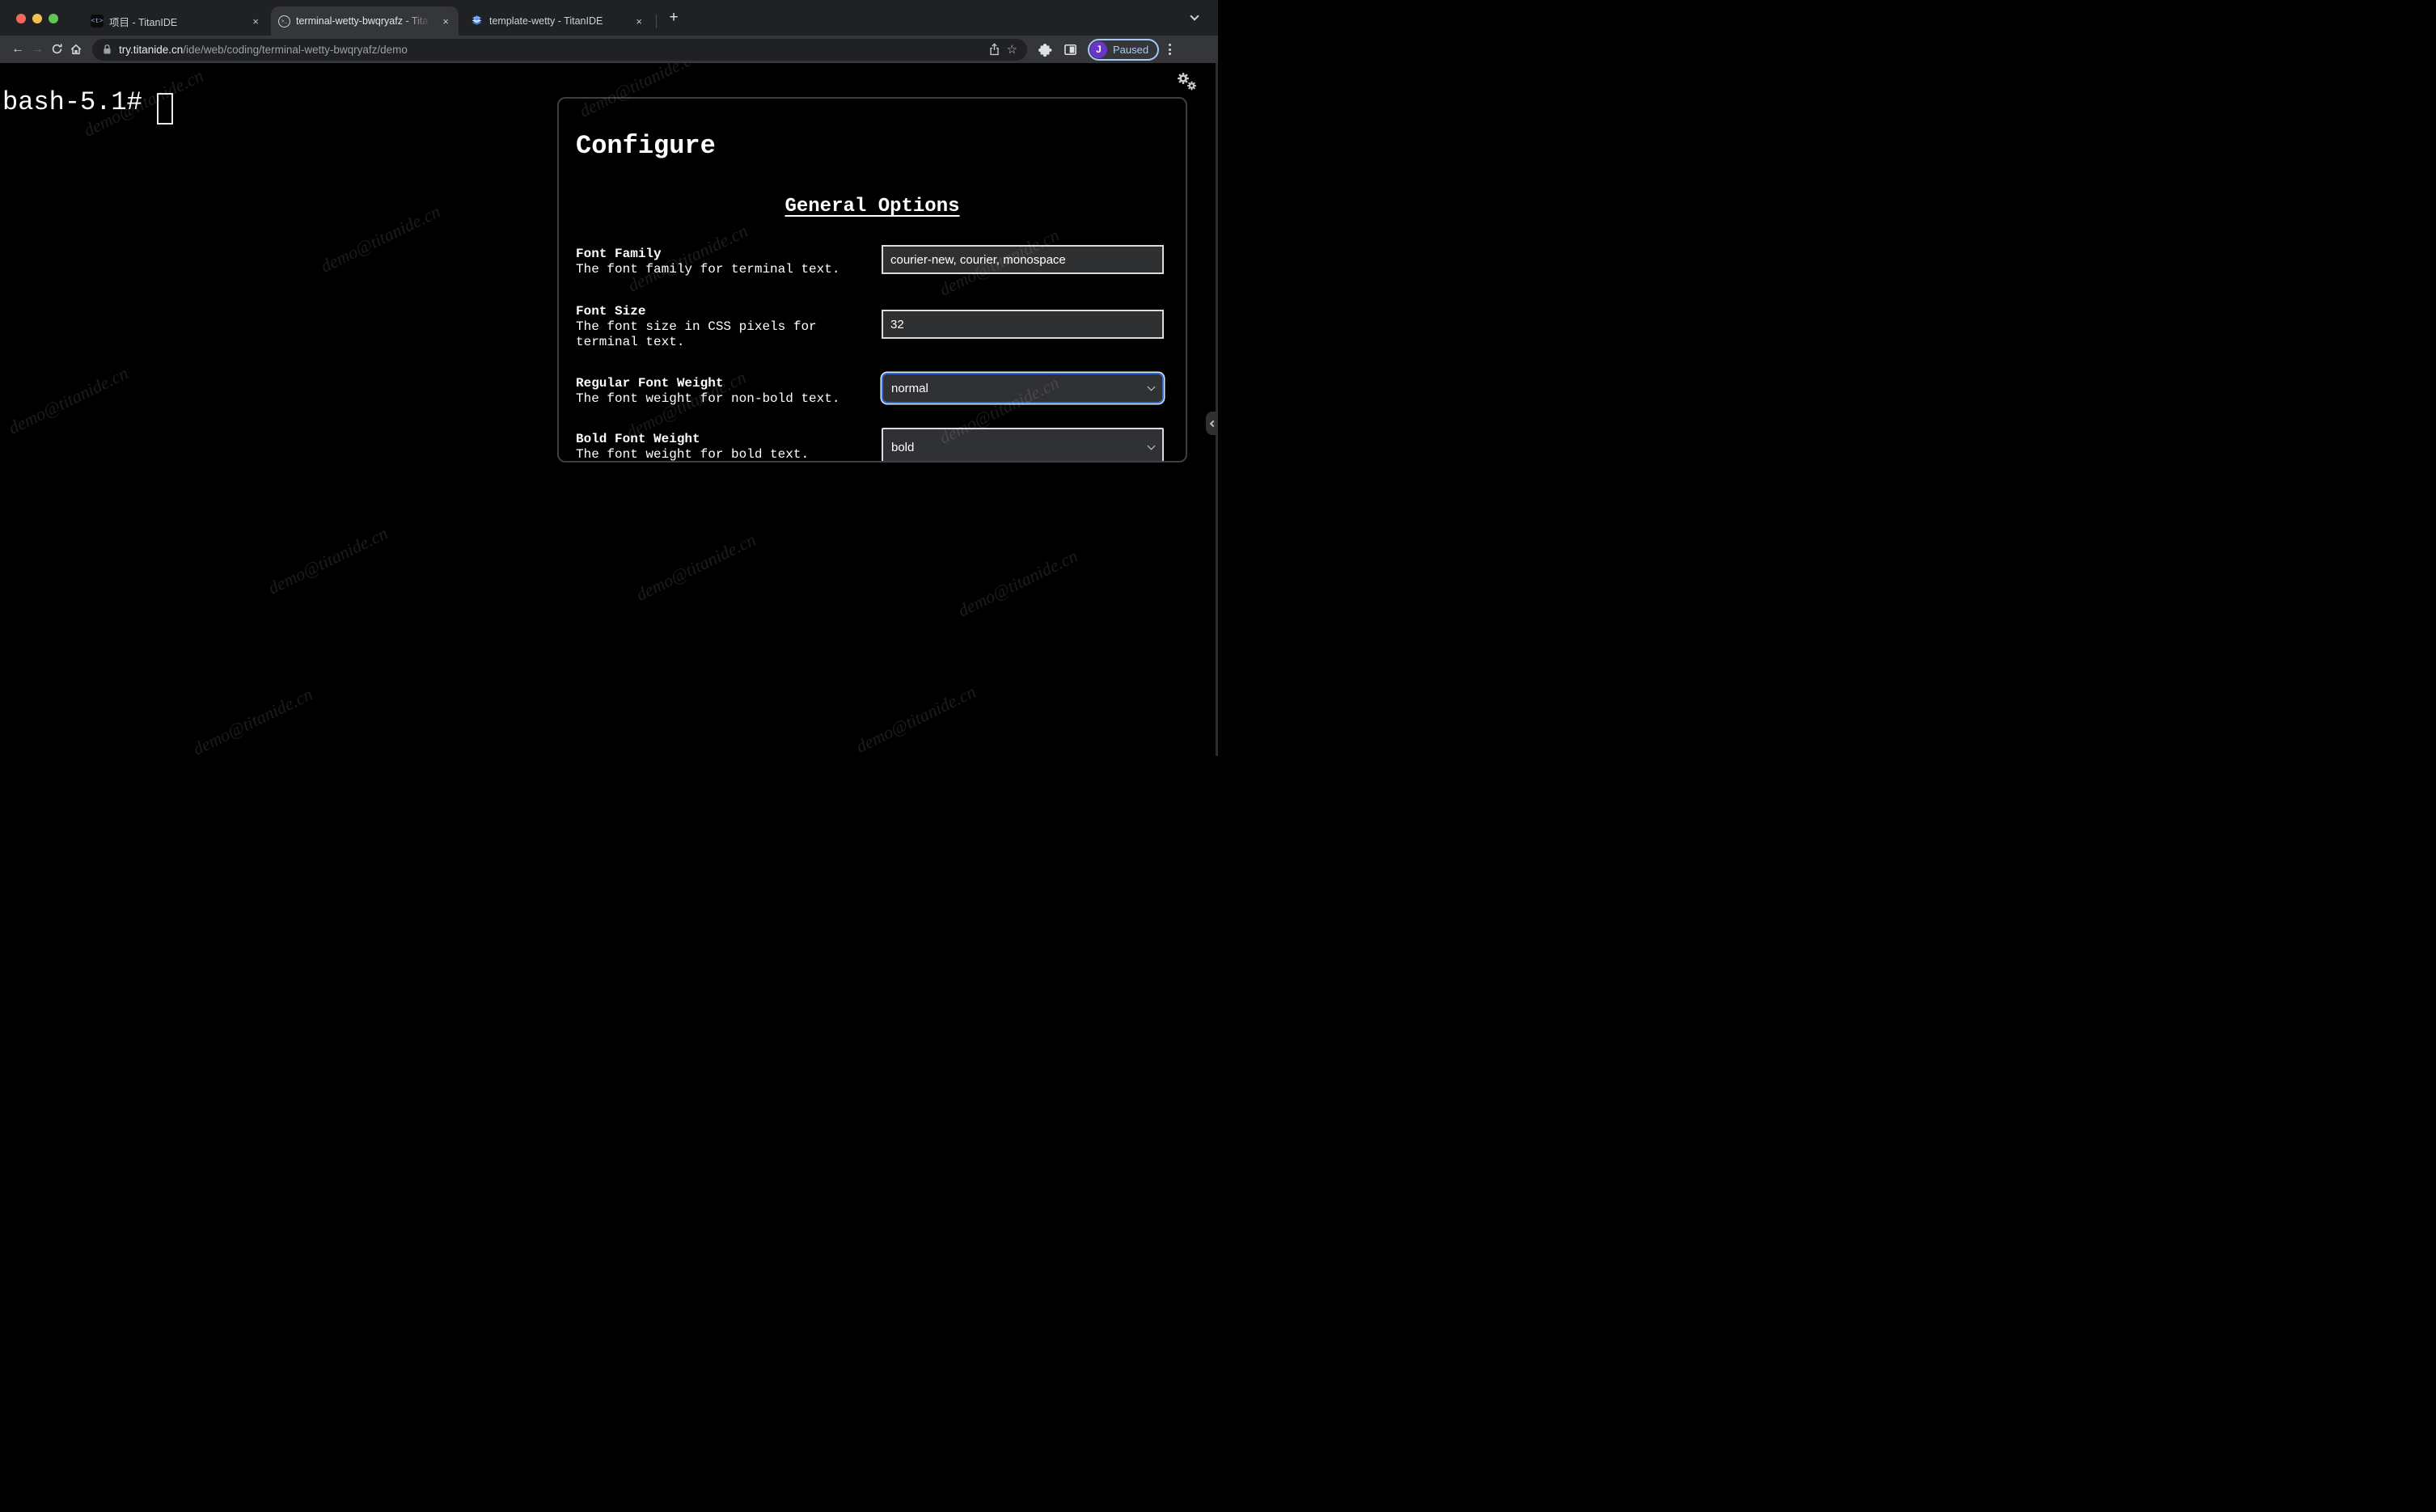 This screenshot has width=2436, height=1512. Describe the element at coordinates (1131, 49) in the screenshot. I see `profile-status-label: Paused` at that location.